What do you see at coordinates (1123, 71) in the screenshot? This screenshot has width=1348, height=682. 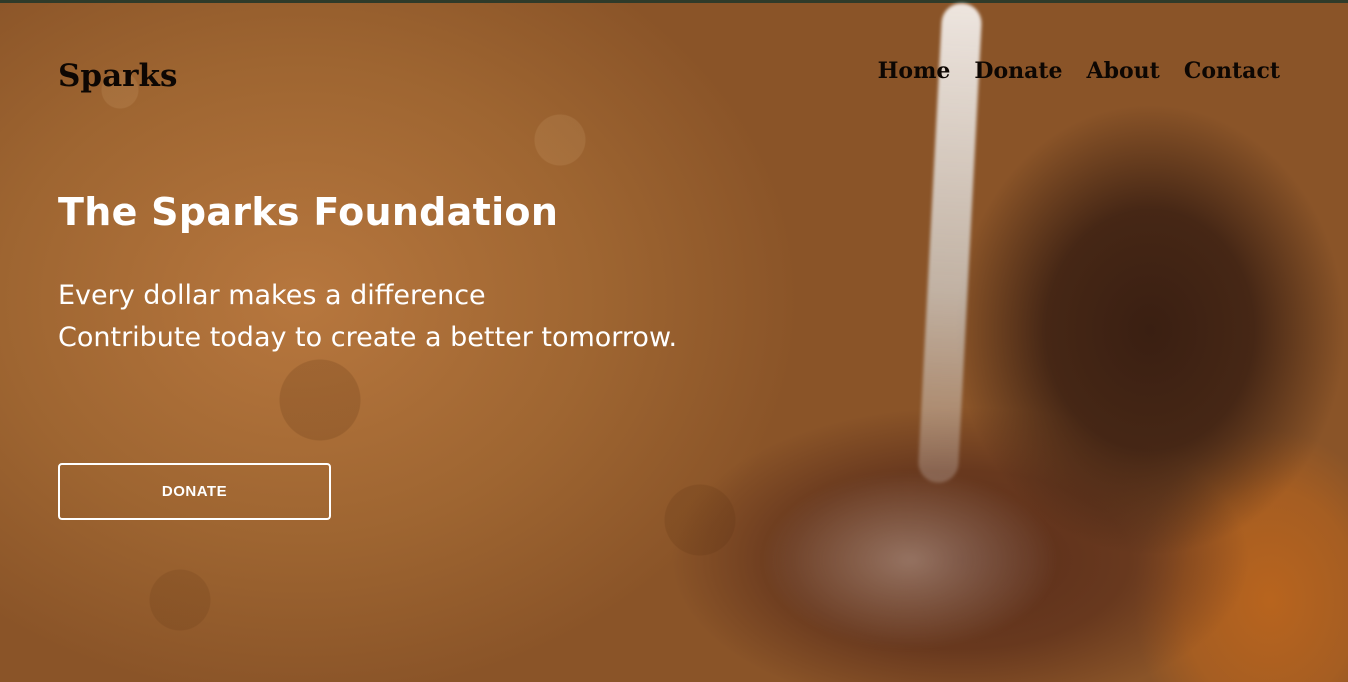 I see `nav-about: About` at bounding box center [1123, 71].